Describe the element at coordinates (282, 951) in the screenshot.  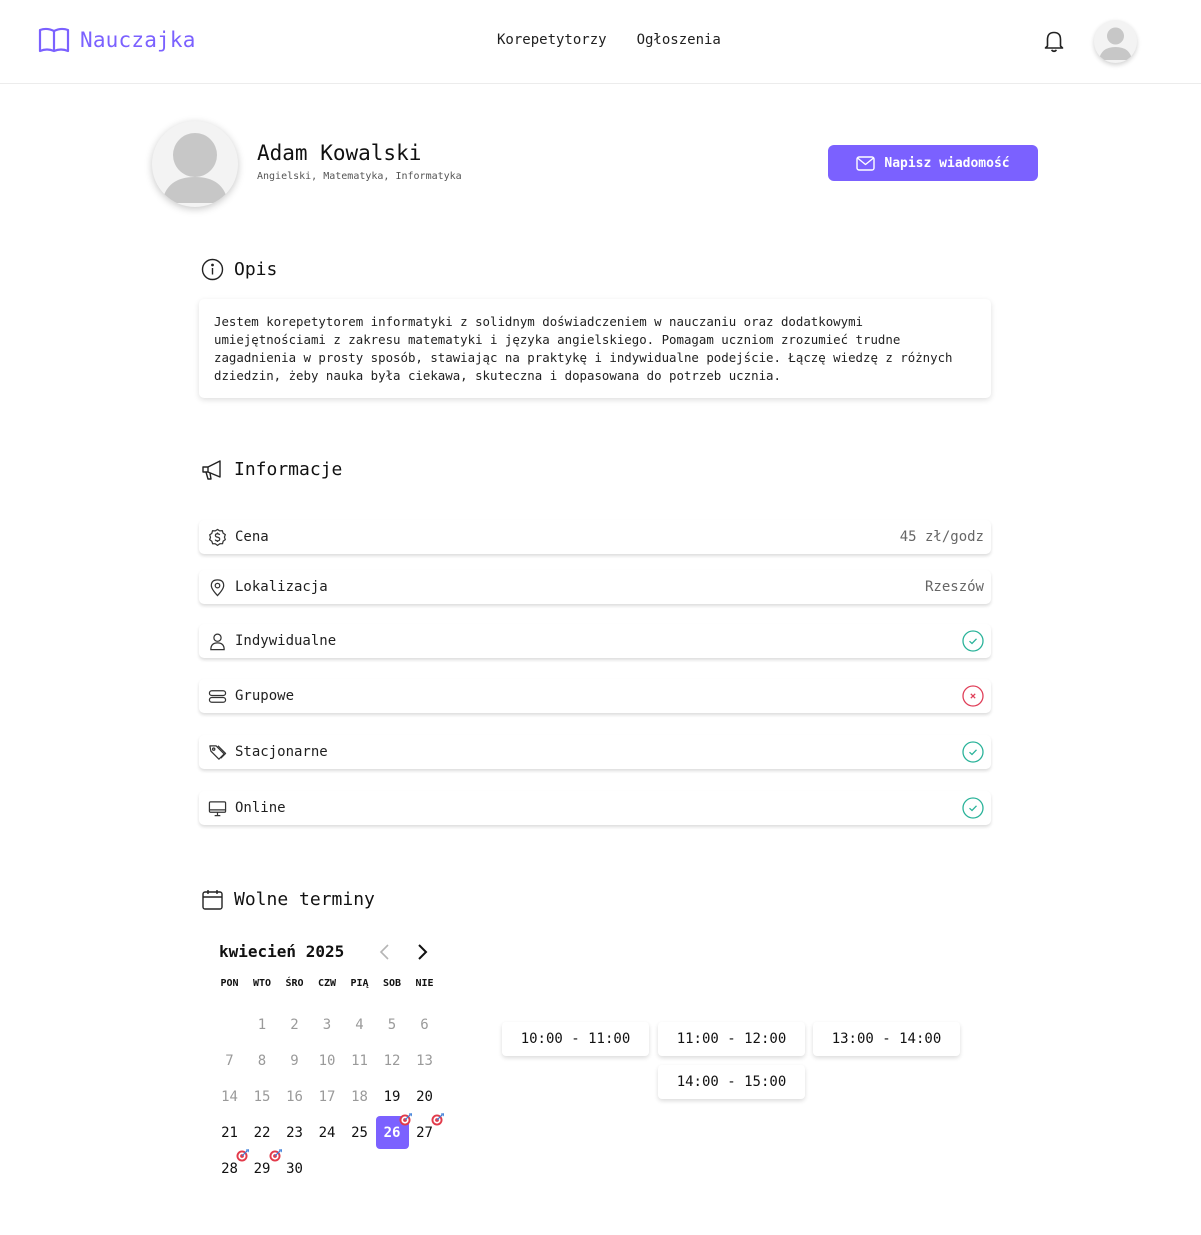
I see `calendar-month-label: kwiecień 2025` at that location.